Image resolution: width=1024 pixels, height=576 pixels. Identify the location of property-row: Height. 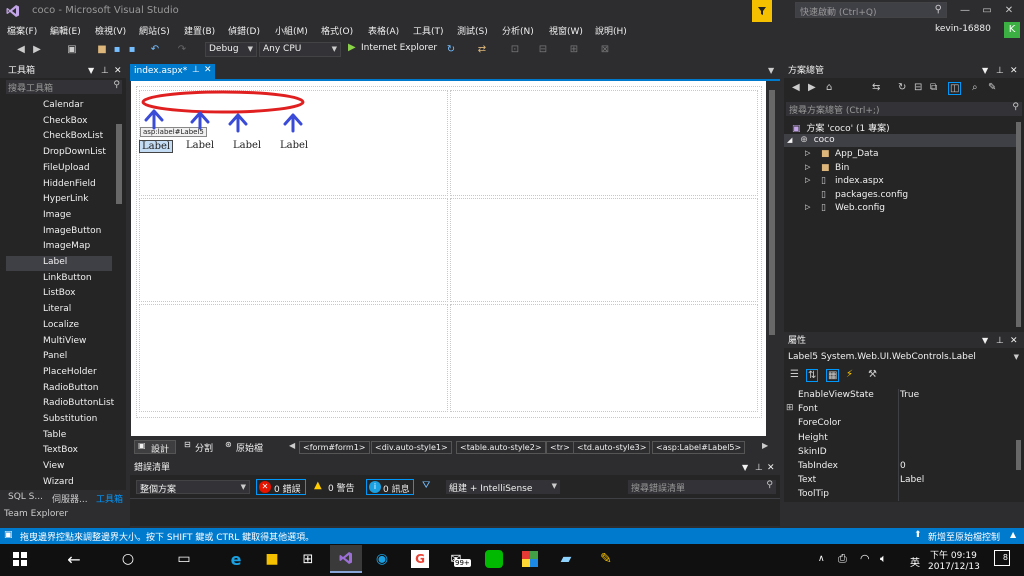
(906, 438).